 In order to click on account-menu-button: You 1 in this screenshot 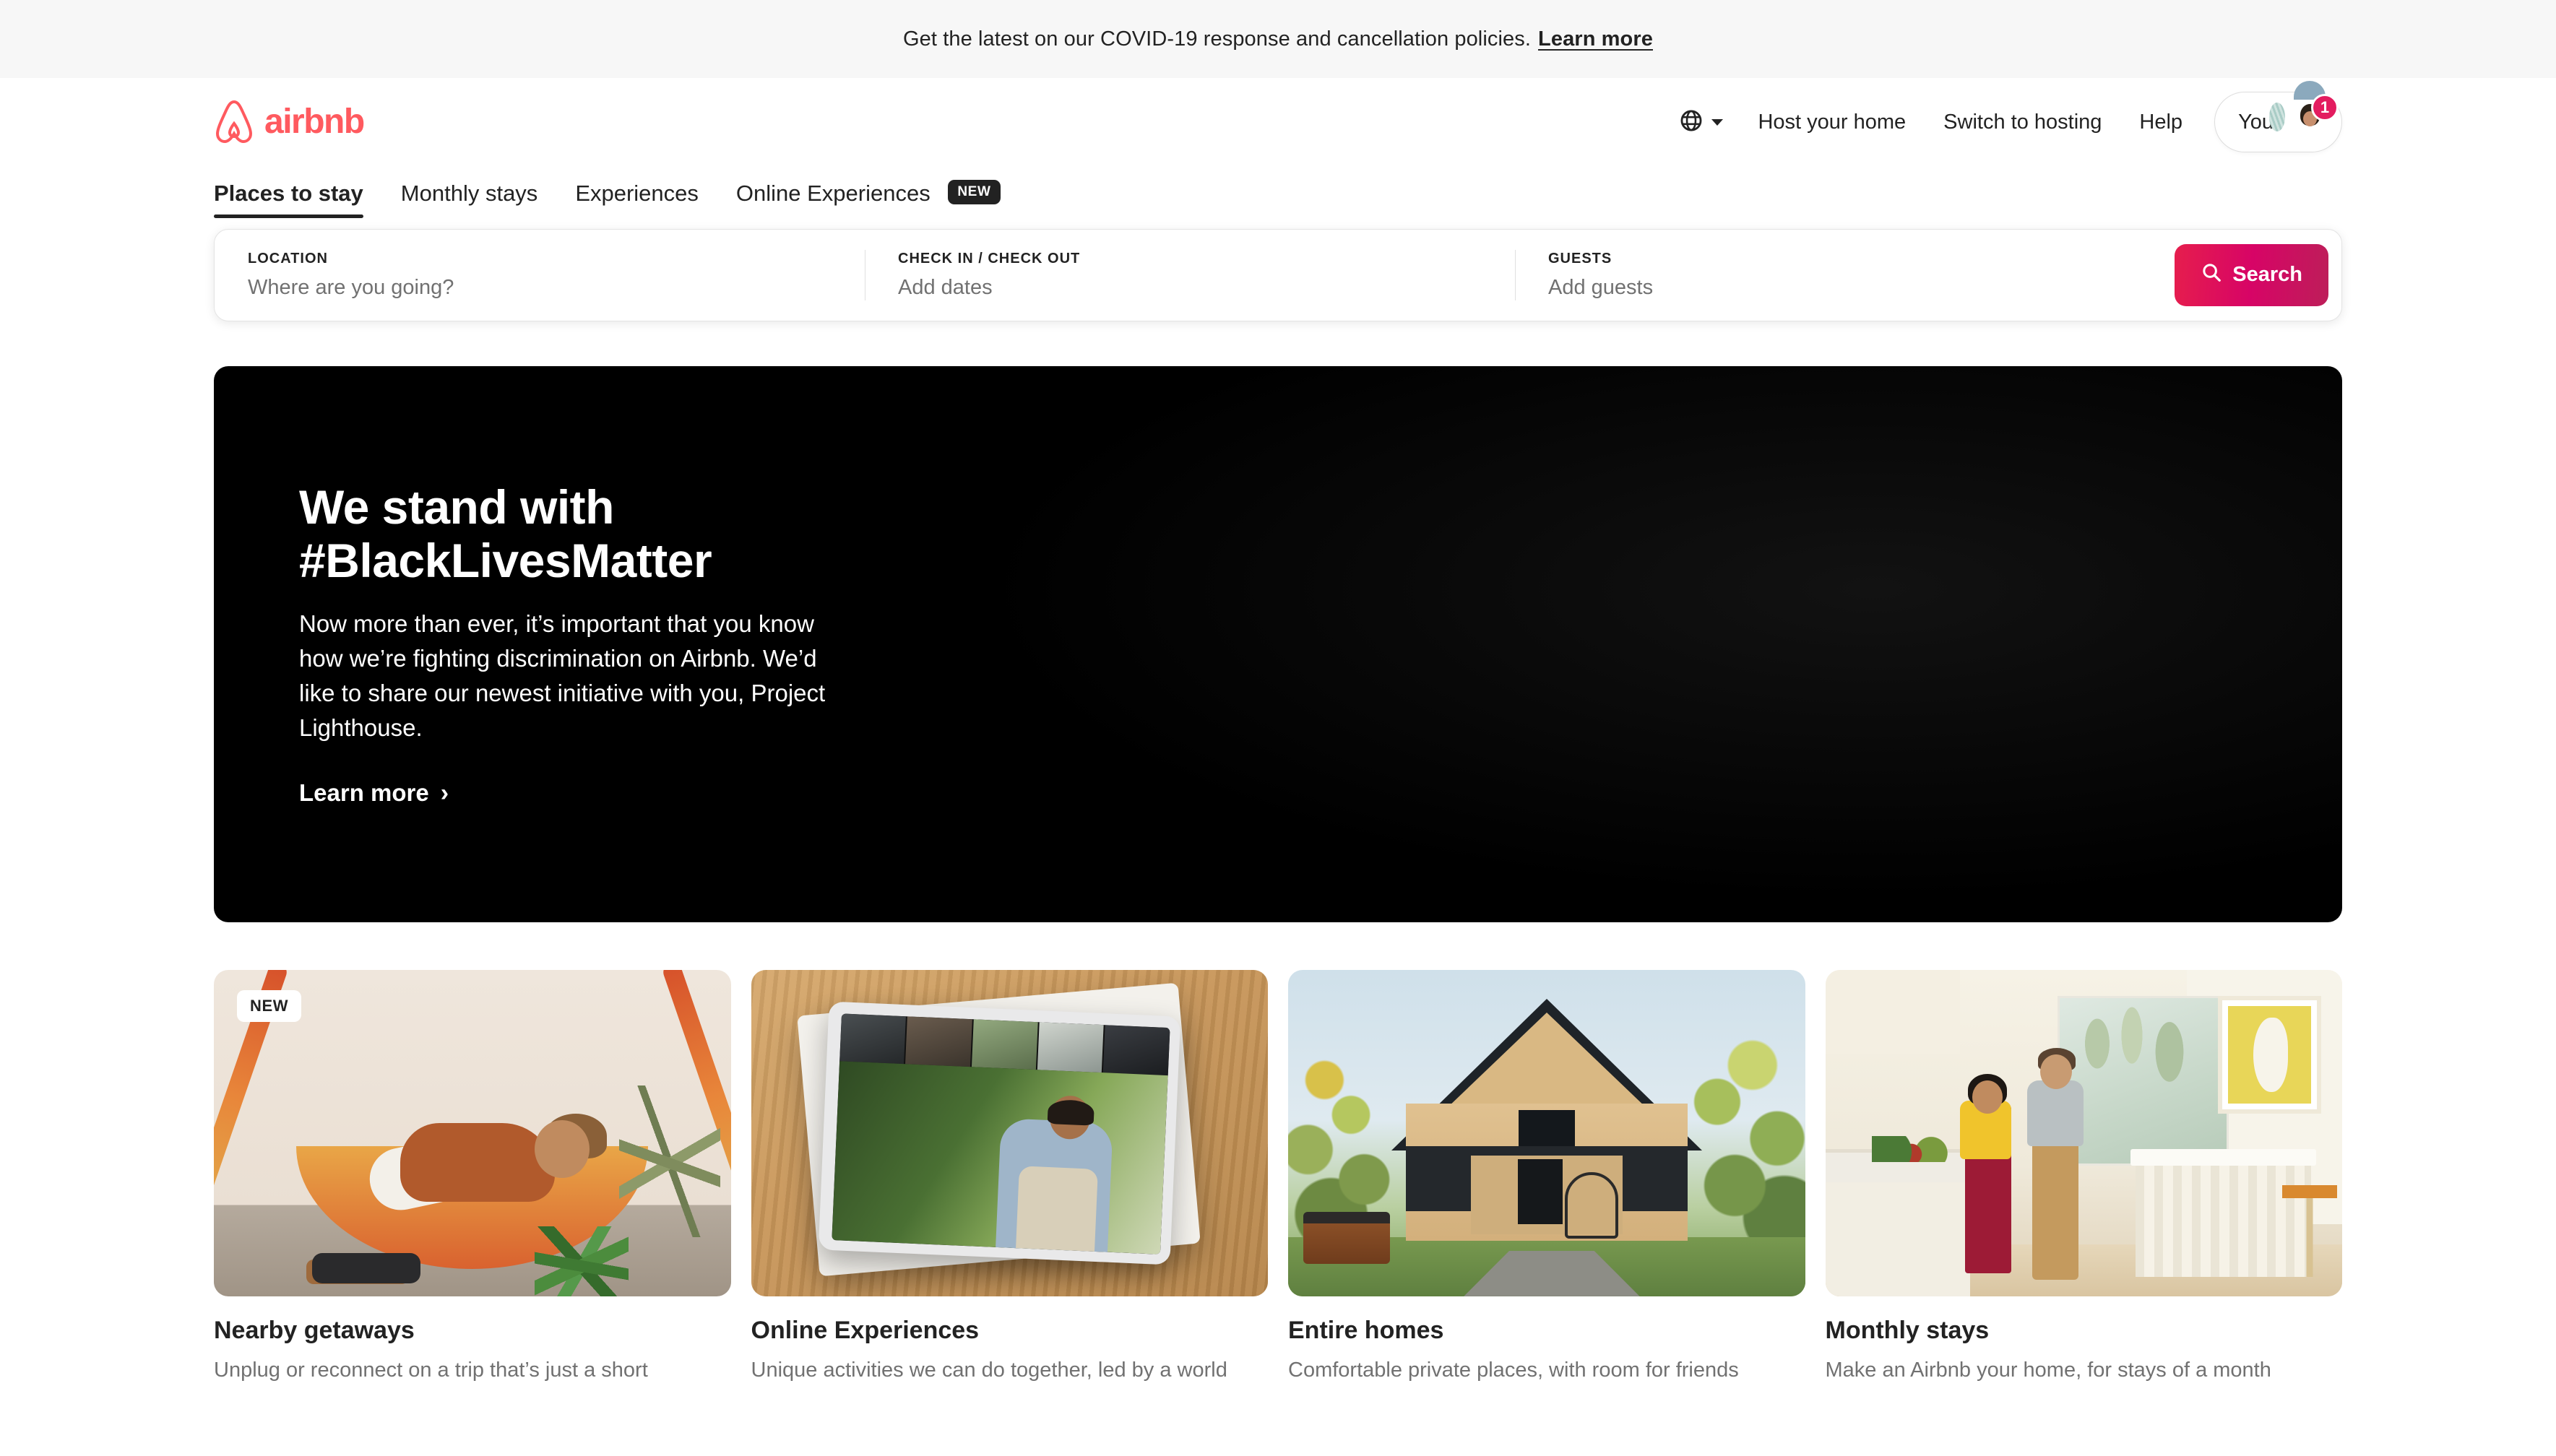, I will do `click(2278, 116)`.